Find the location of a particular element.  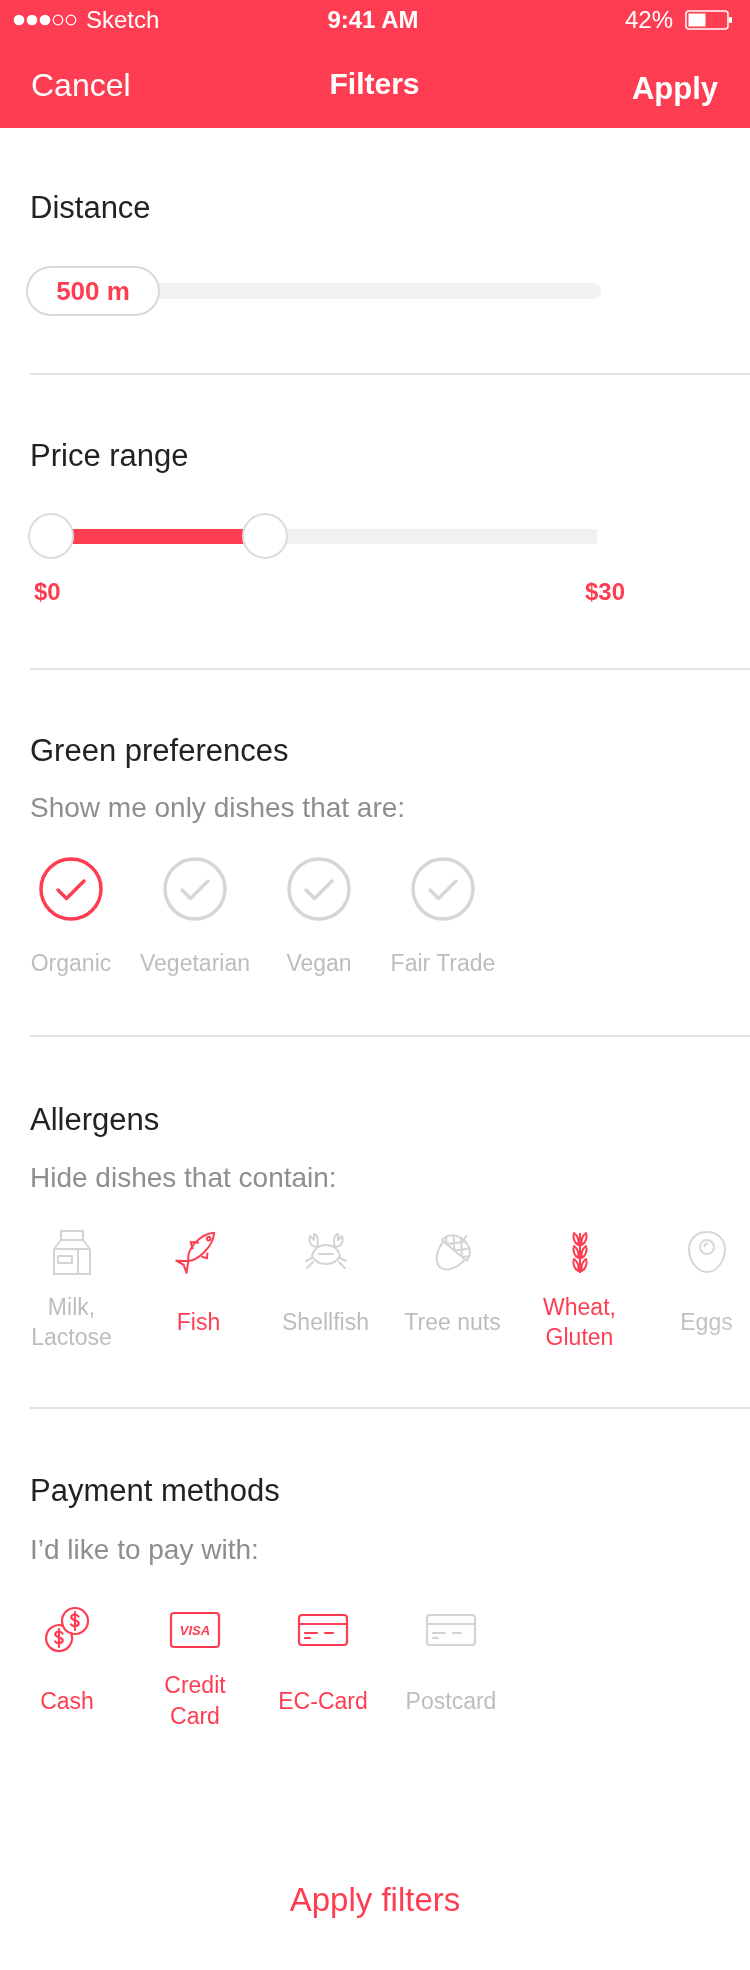

preference-toggle: Vegetarian is located at coordinates (195, 917).